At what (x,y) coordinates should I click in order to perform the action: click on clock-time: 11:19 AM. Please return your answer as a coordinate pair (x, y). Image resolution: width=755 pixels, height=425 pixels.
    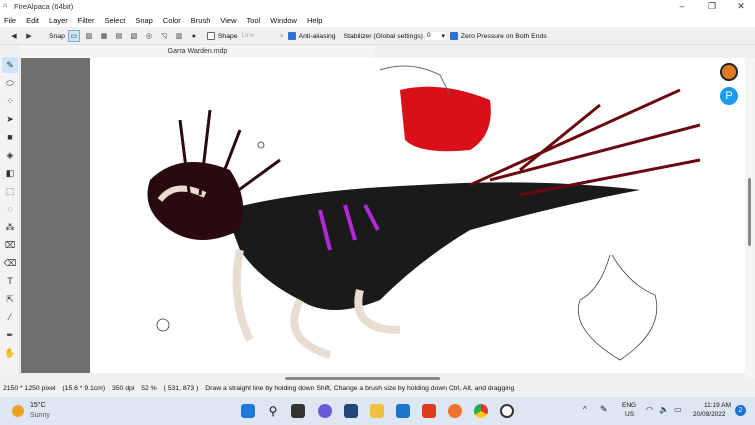
    Looking at the image, I should click on (717, 405).